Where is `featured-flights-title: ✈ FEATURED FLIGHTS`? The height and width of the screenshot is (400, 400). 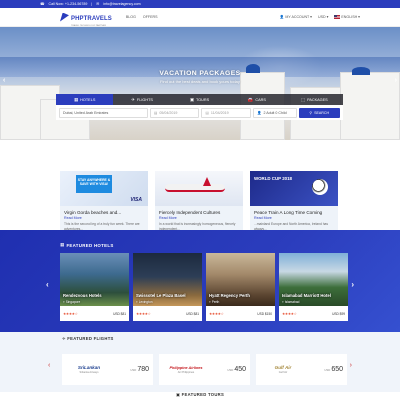
featured-flights-title: ✈ FEATURED FLIGHTS is located at coordinates (88, 338).